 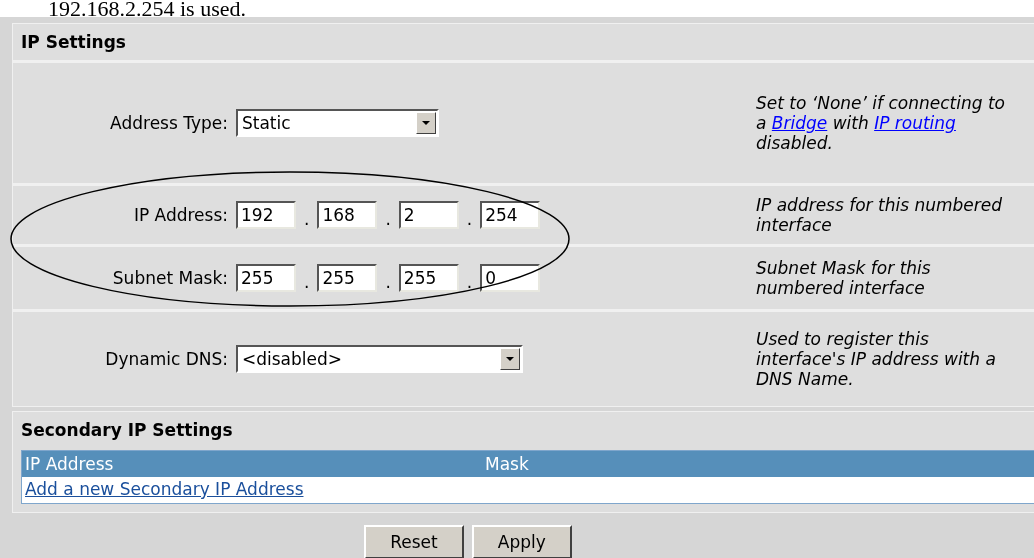 I want to click on field-label: Dynamic DNS:, so click(x=166, y=359).